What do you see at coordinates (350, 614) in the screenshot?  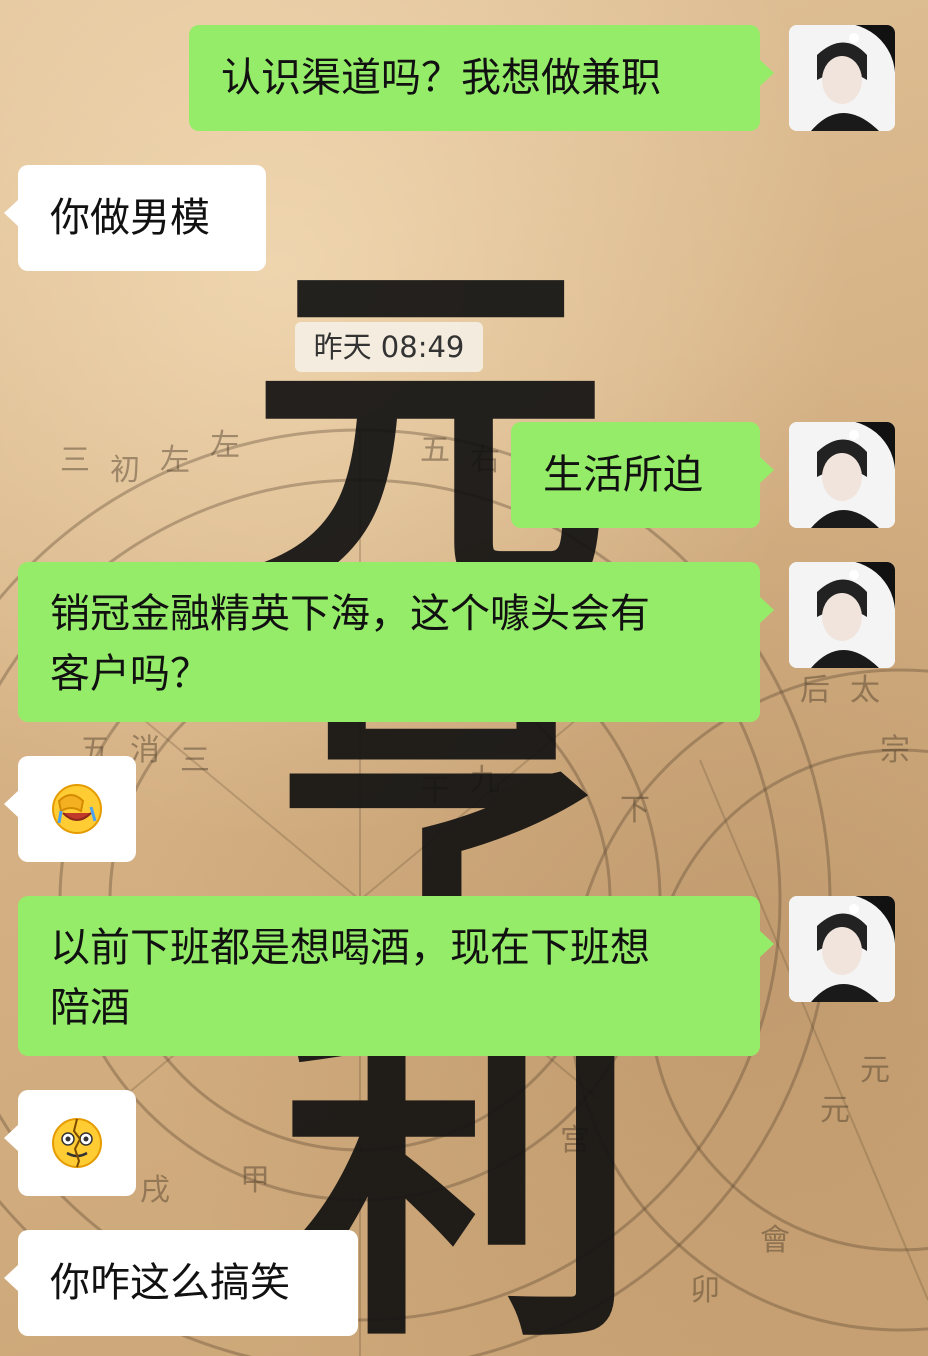 I see `message-text-line-1: 销冠金融精英下海，这个噱头会有` at bounding box center [350, 614].